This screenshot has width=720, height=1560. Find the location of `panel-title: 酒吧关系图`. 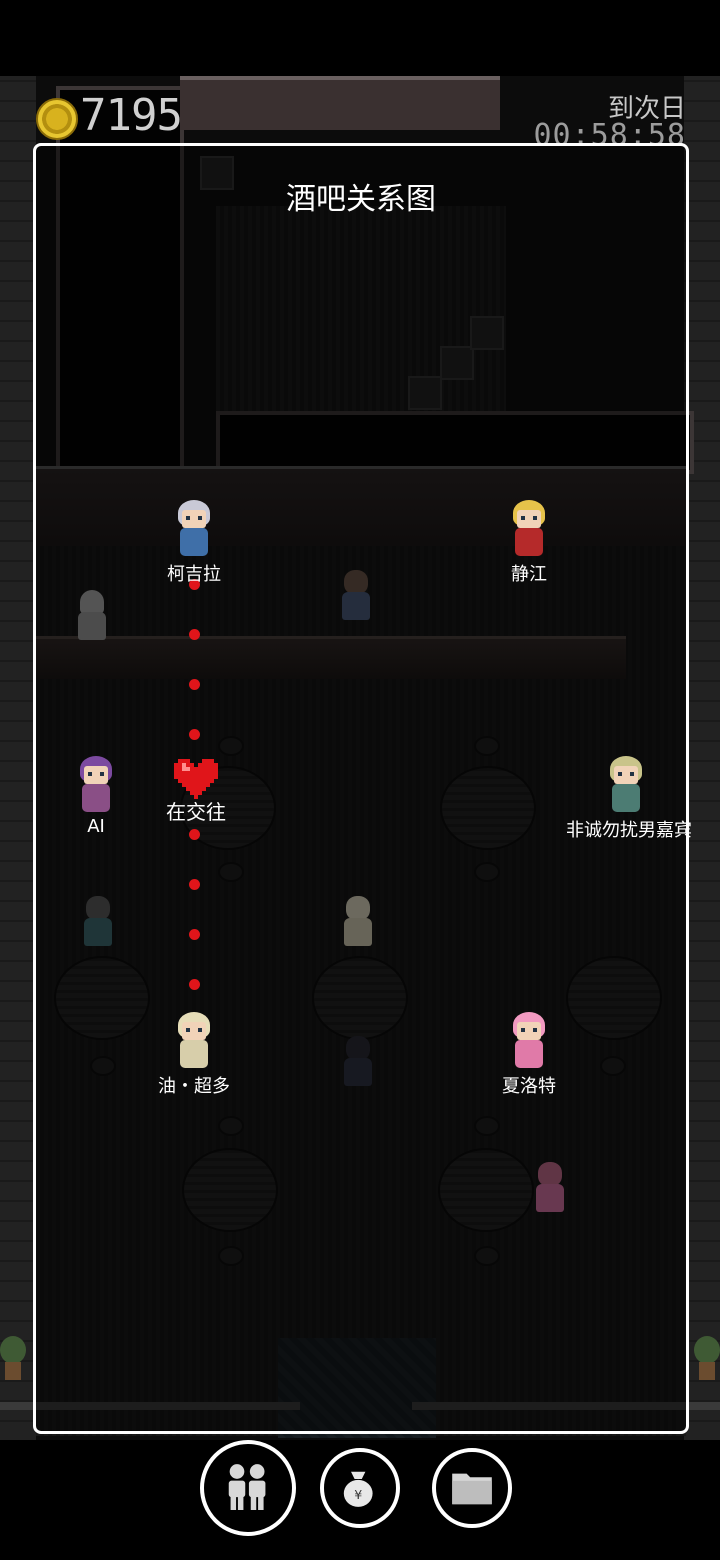

panel-title: 酒吧关系图 is located at coordinates (361, 199).